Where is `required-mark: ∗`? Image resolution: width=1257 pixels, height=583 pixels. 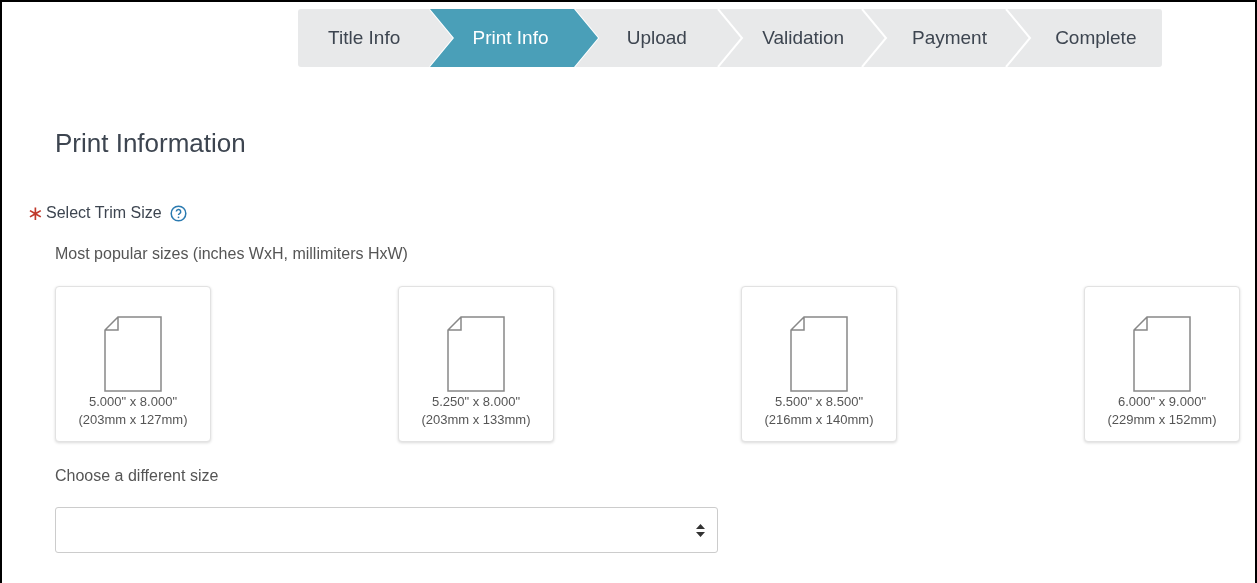 required-mark: ∗ is located at coordinates (35, 213).